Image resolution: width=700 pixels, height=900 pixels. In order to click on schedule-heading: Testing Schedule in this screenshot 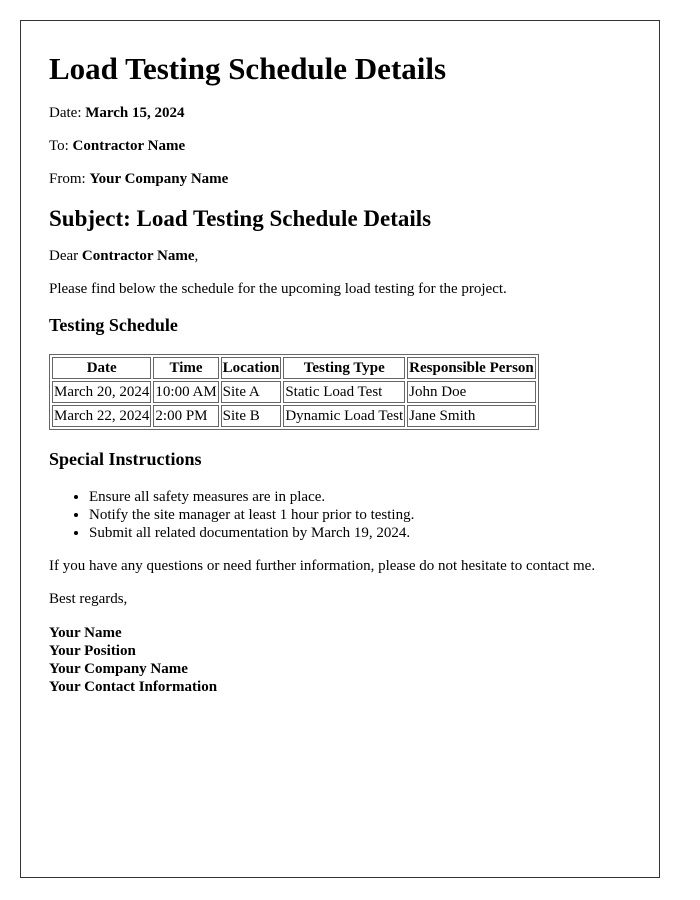, I will do `click(113, 325)`.